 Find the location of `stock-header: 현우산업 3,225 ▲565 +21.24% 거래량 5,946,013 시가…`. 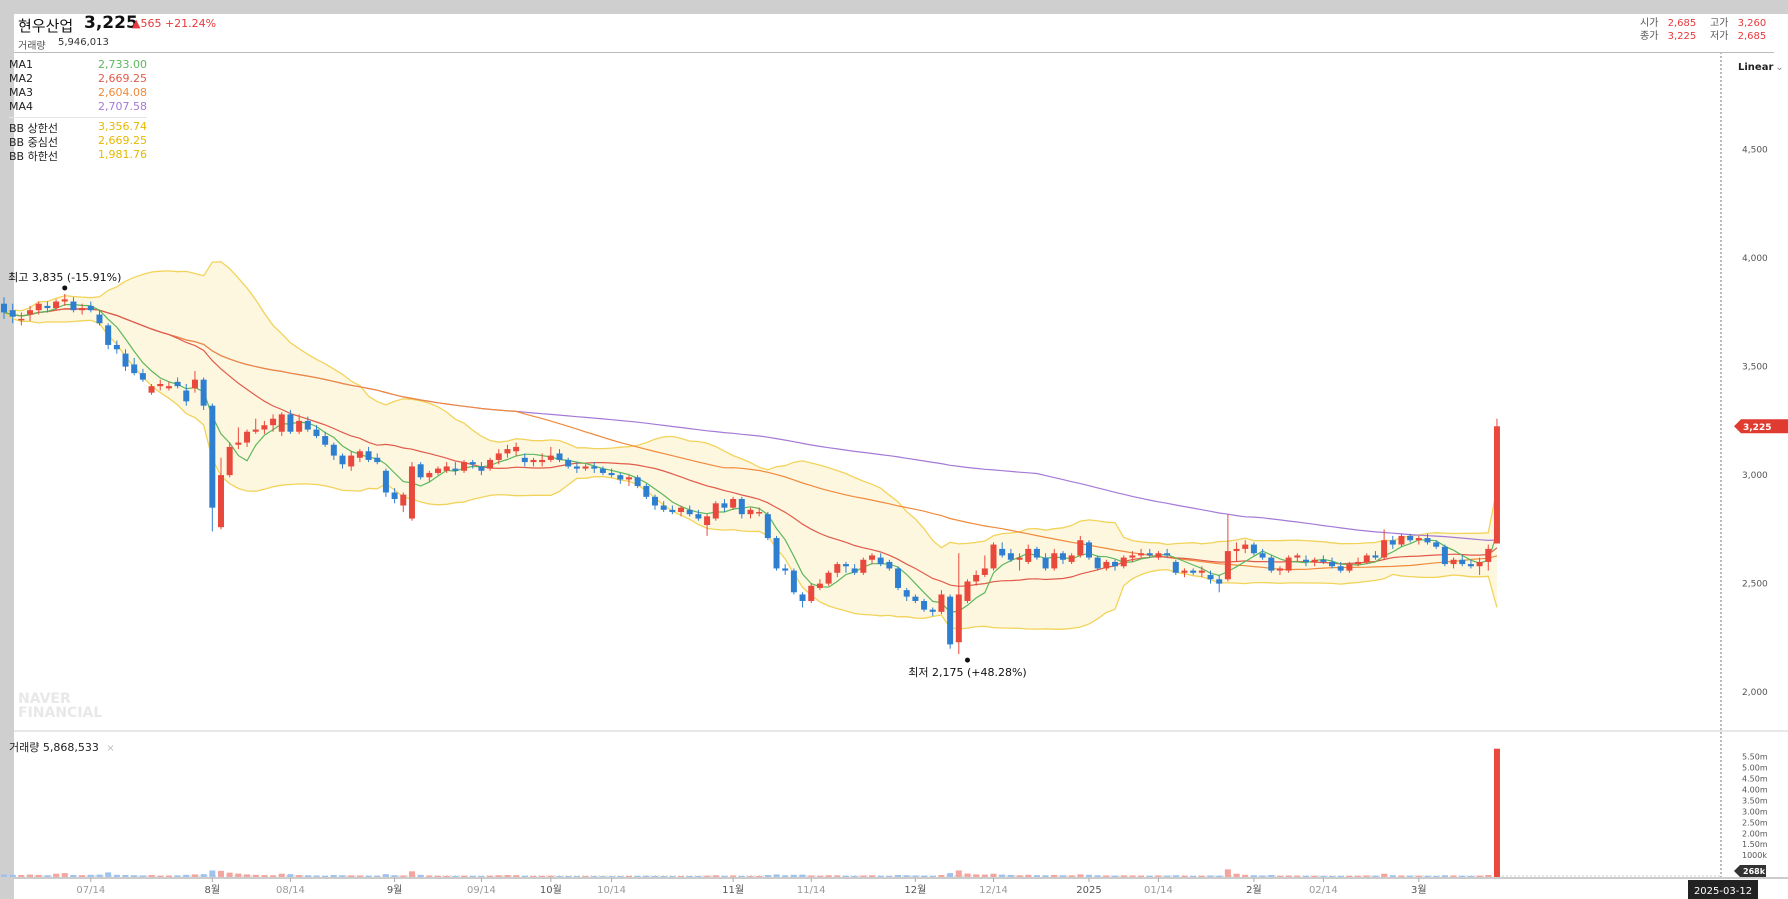

stock-header: 현우산업 3,225 ▲565 +21.24% 거래량 5,946,013 시가… is located at coordinates (894, 33).